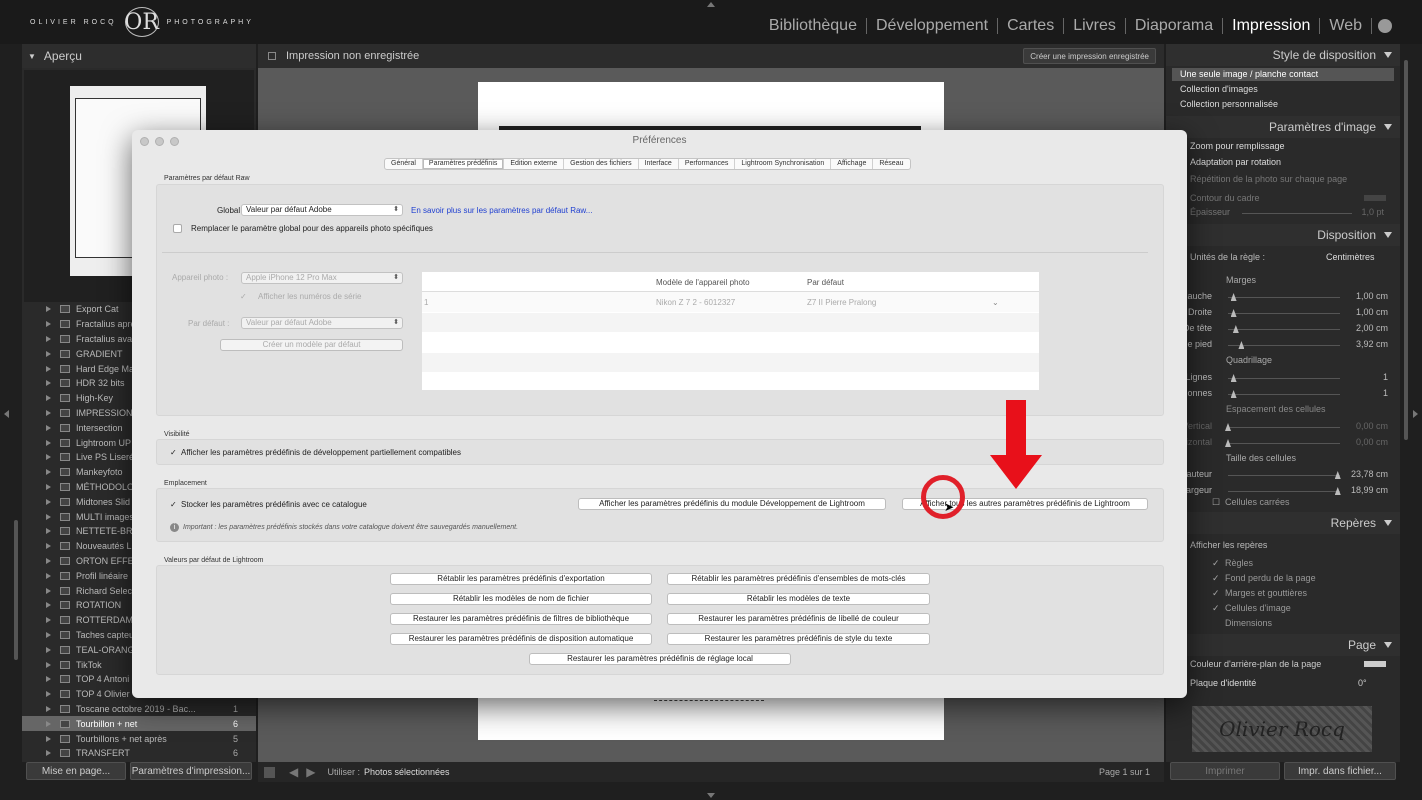  Describe the element at coordinates (659, 164) in the screenshot. I see `tab-4: Interface` at that location.